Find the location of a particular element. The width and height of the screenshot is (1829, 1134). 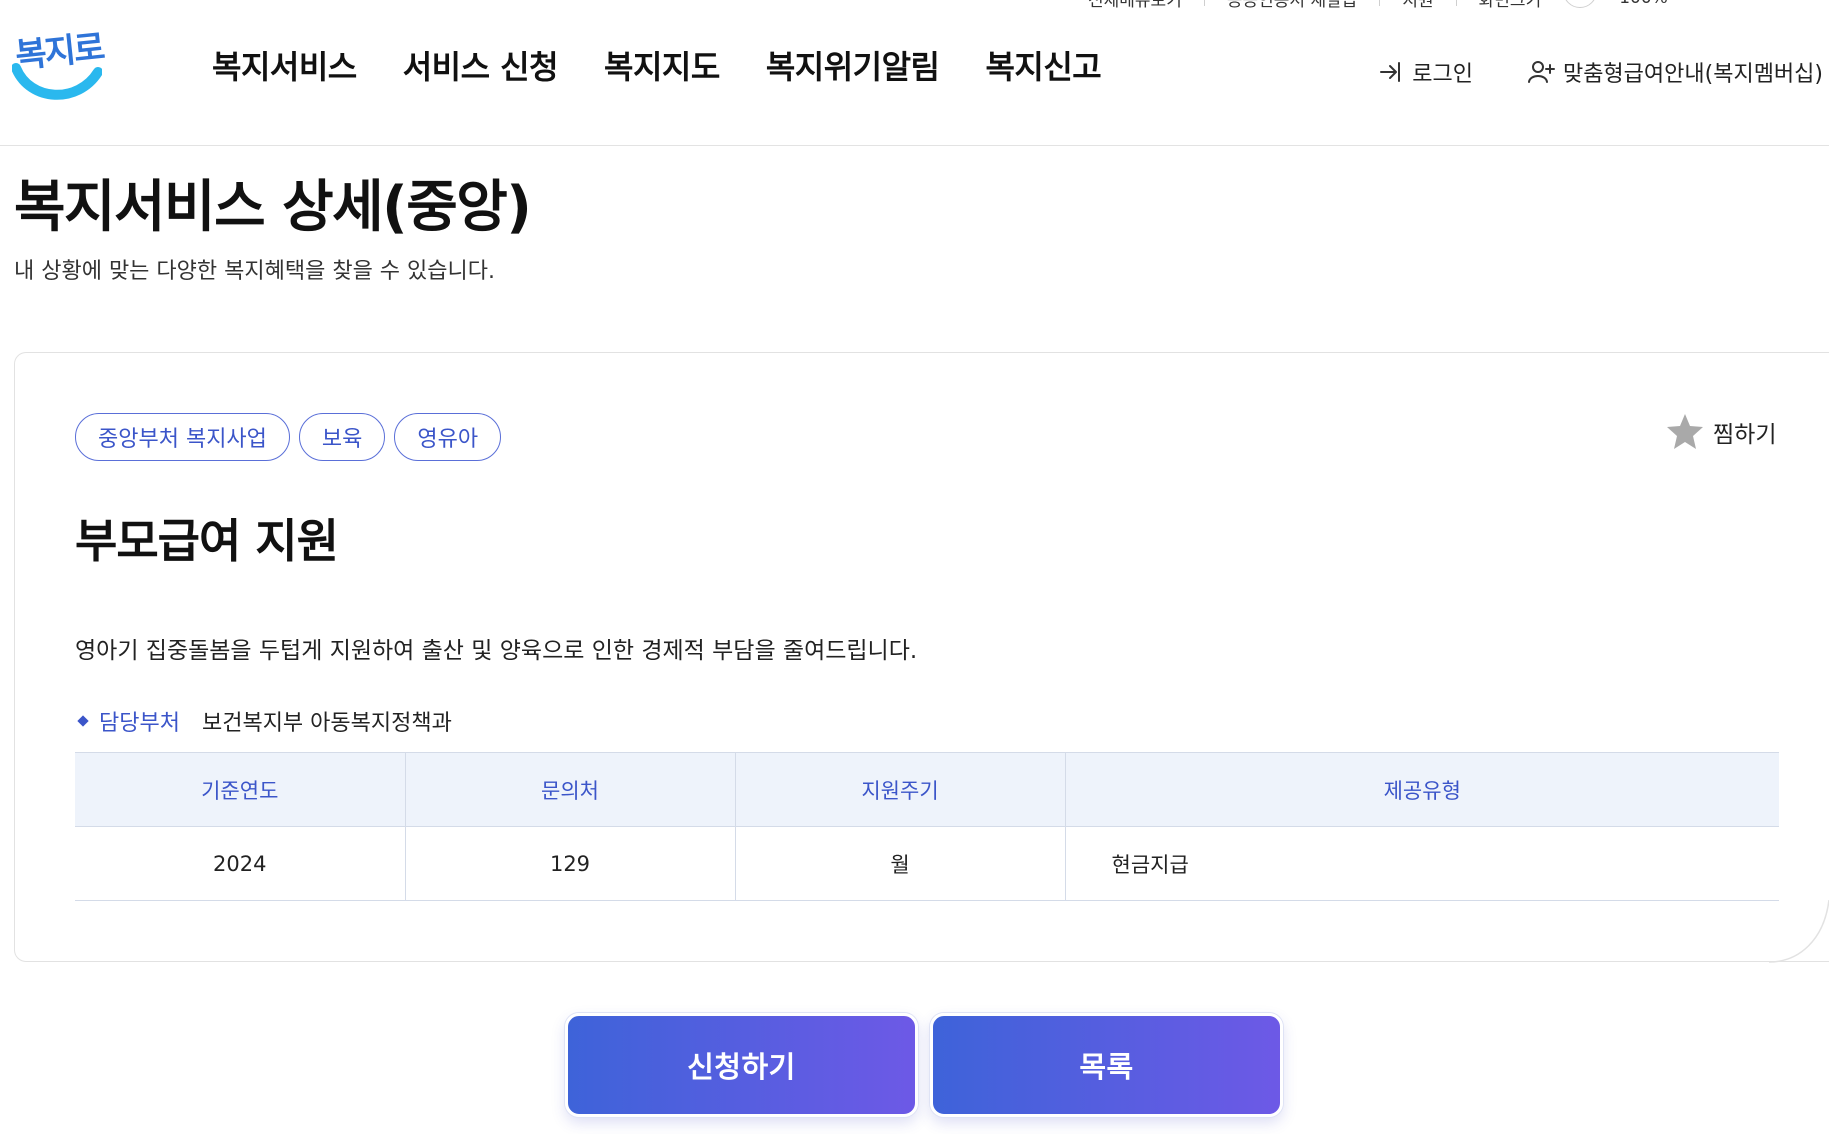

zoom-out-button is located at coordinates (1580, 4).